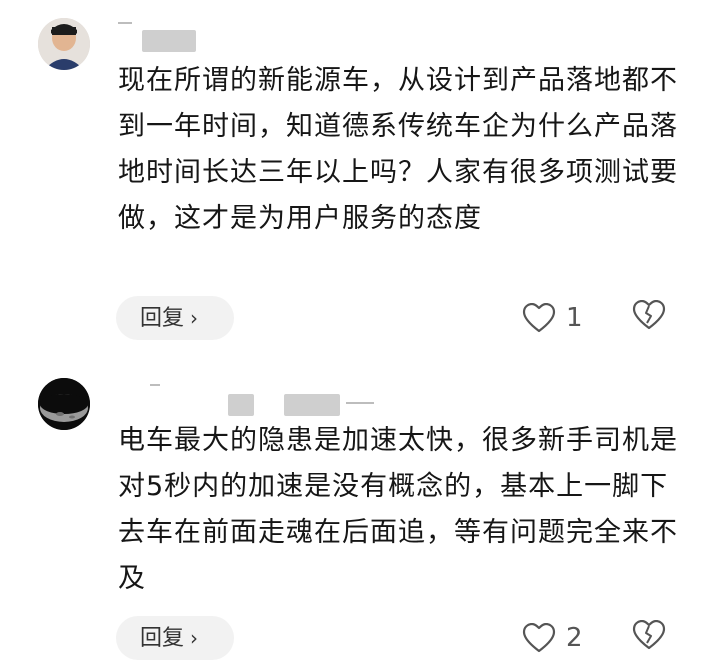 This screenshot has width=709, height=661. I want to click on like-count: 2, so click(574, 638).